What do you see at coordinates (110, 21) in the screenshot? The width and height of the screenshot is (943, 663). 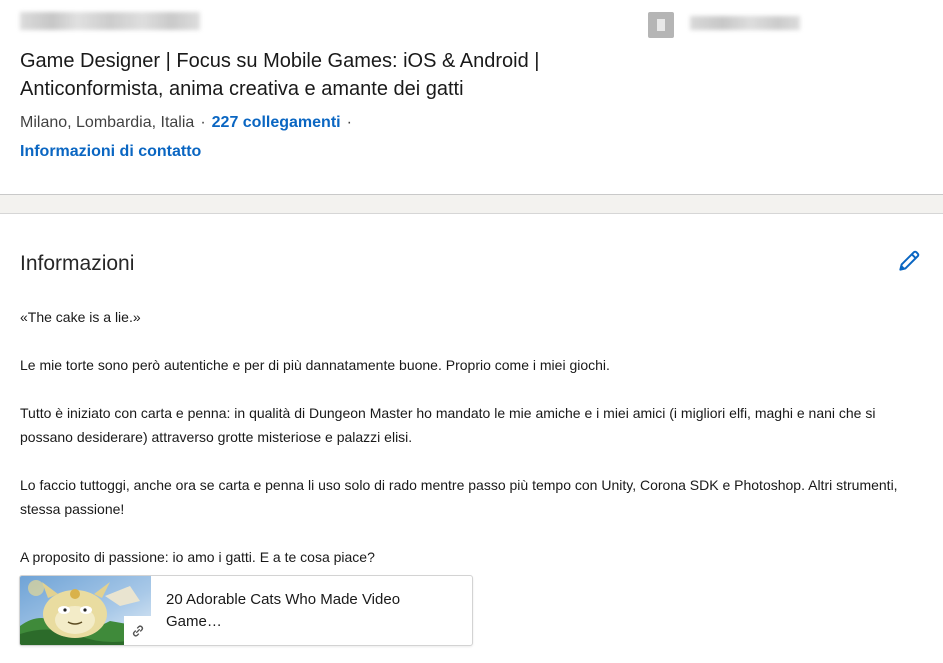 I see `profile-name-redacted` at bounding box center [110, 21].